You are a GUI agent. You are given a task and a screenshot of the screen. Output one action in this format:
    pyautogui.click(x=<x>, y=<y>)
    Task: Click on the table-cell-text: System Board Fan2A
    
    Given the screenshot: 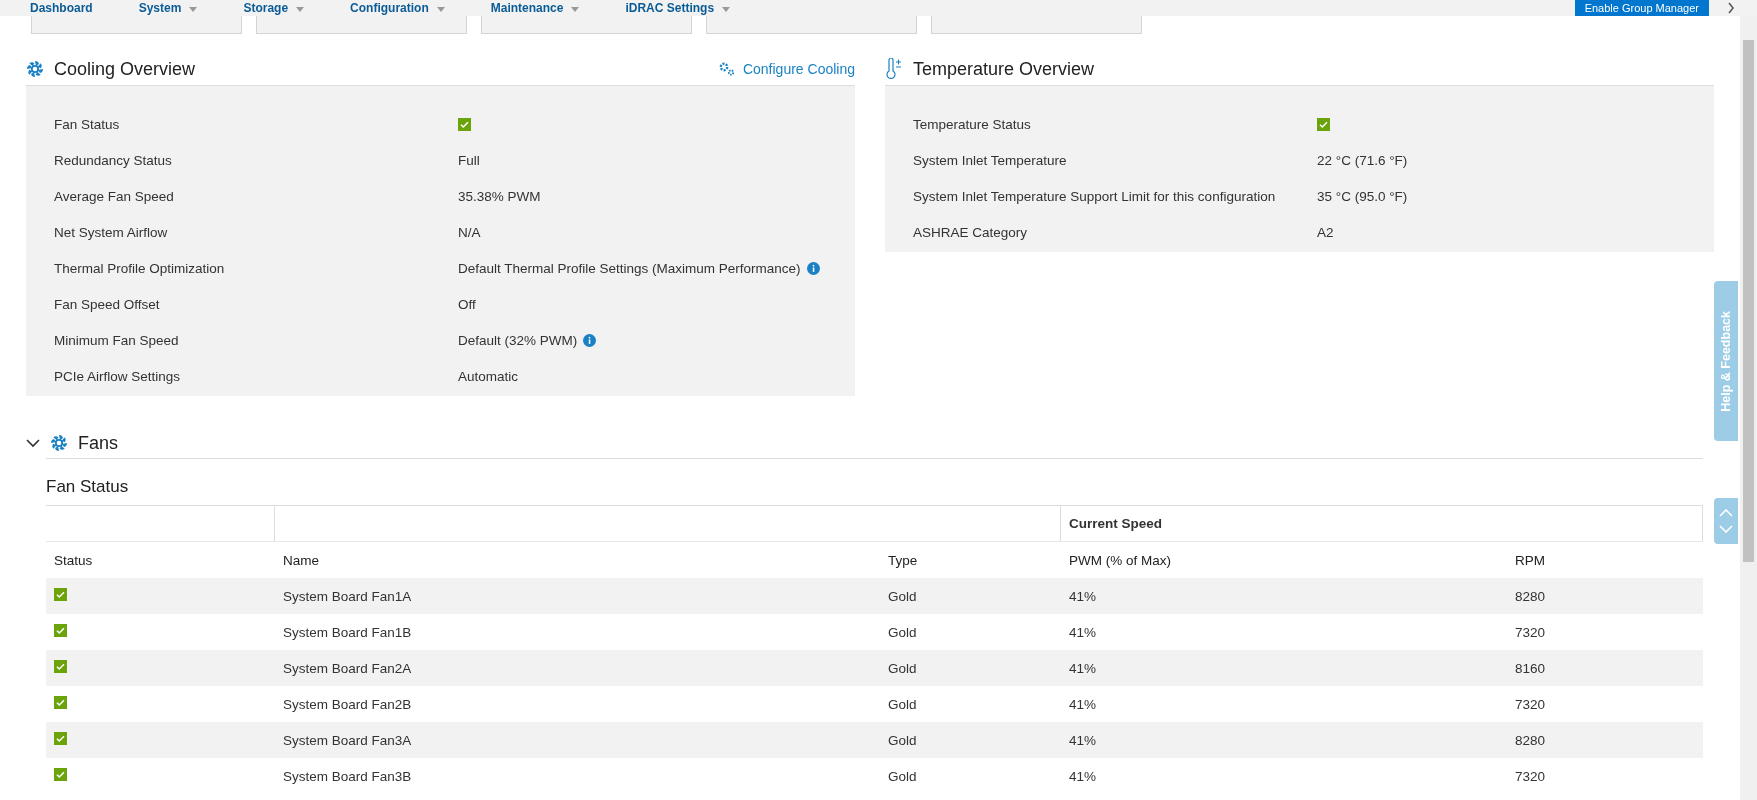 What is the action you would take?
    pyautogui.click(x=347, y=668)
    